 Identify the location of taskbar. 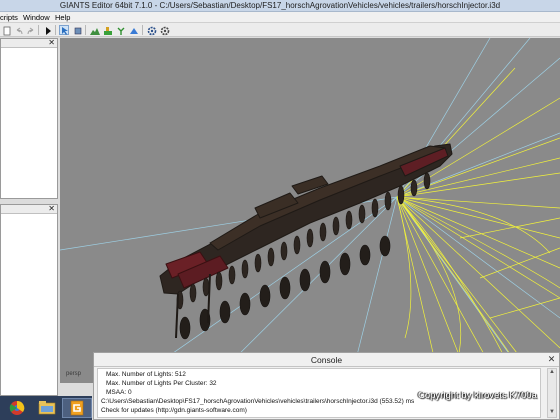
(46, 408).